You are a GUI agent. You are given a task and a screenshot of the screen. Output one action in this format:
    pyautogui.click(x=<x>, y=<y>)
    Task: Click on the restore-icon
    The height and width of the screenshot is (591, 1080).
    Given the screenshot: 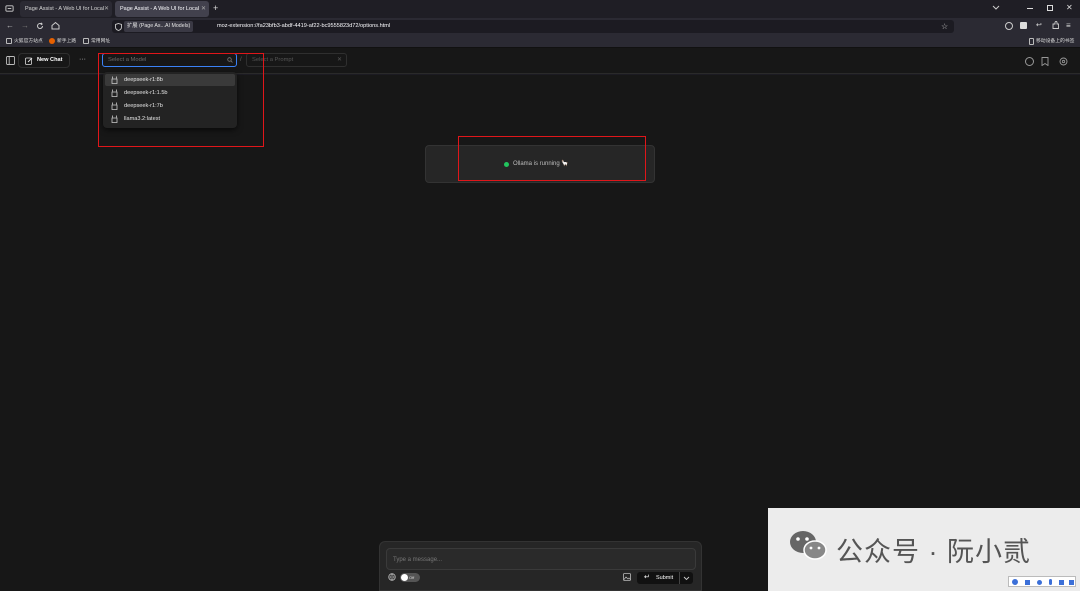 What is the action you would take?
    pyautogui.click(x=1050, y=8)
    